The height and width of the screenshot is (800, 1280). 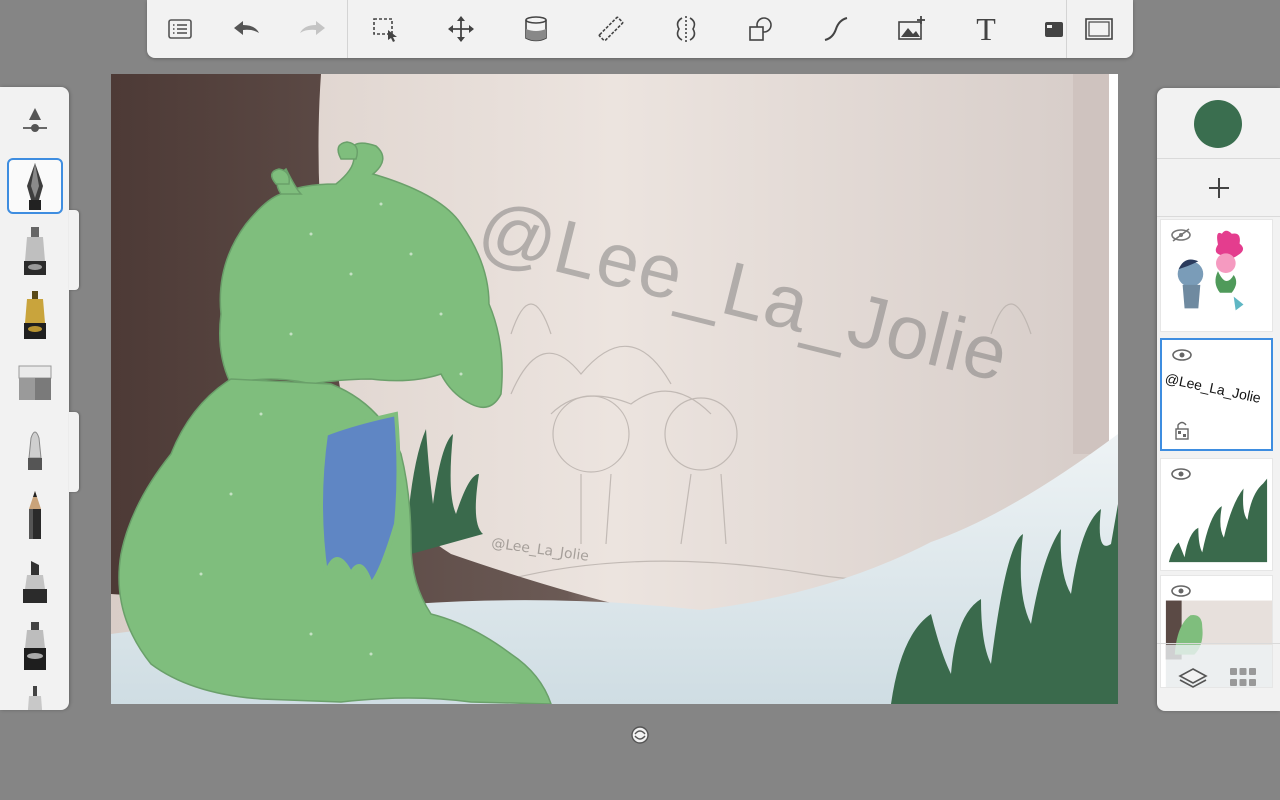 What do you see at coordinates (640, 735) in the screenshot?
I see `canvas-reset-rotation-icon` at bounding box center [640, 735].